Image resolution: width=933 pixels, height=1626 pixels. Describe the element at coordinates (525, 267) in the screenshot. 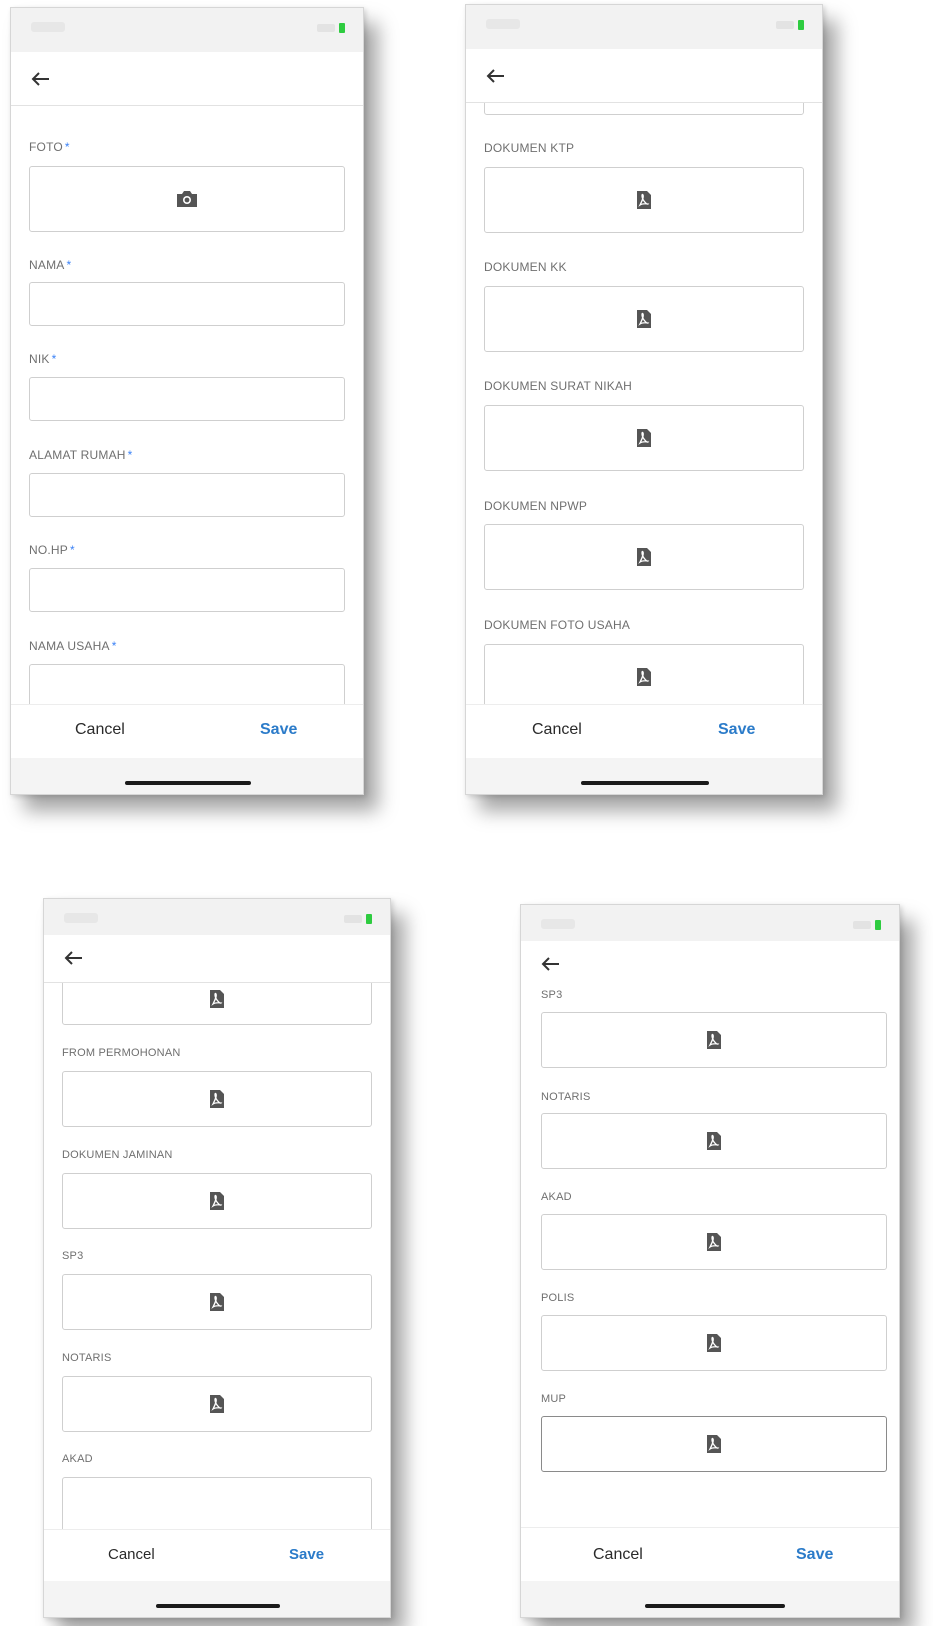

I see `field-label-dokumen-kk: DOKUMEN KK` at that location.